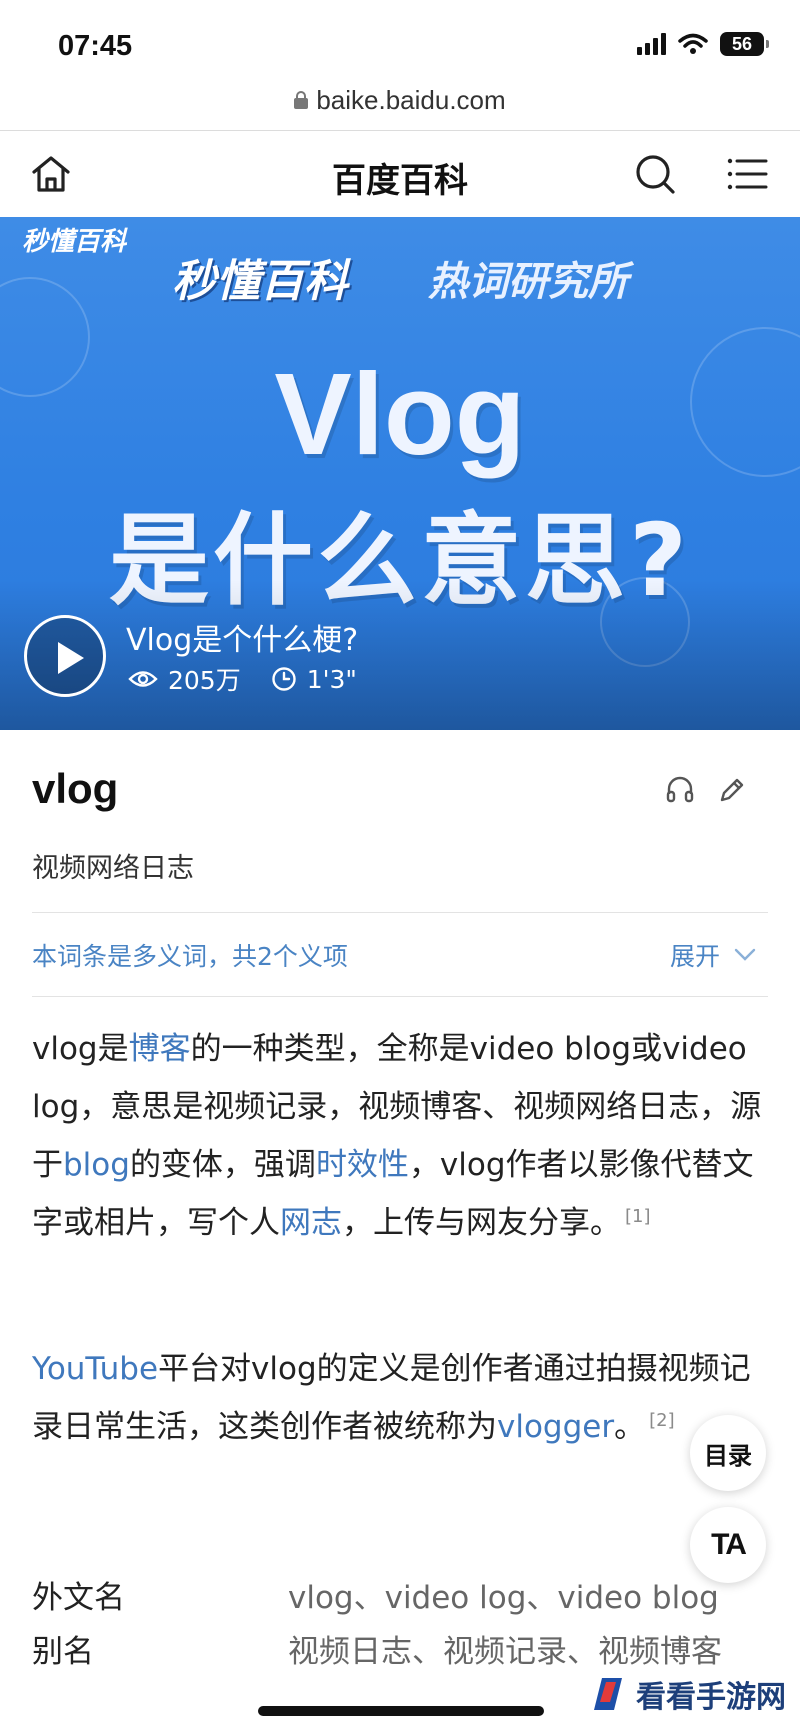 This screenshot has width=800, height=1731. I want to click on reference-2: [2], so click(662, 1420).